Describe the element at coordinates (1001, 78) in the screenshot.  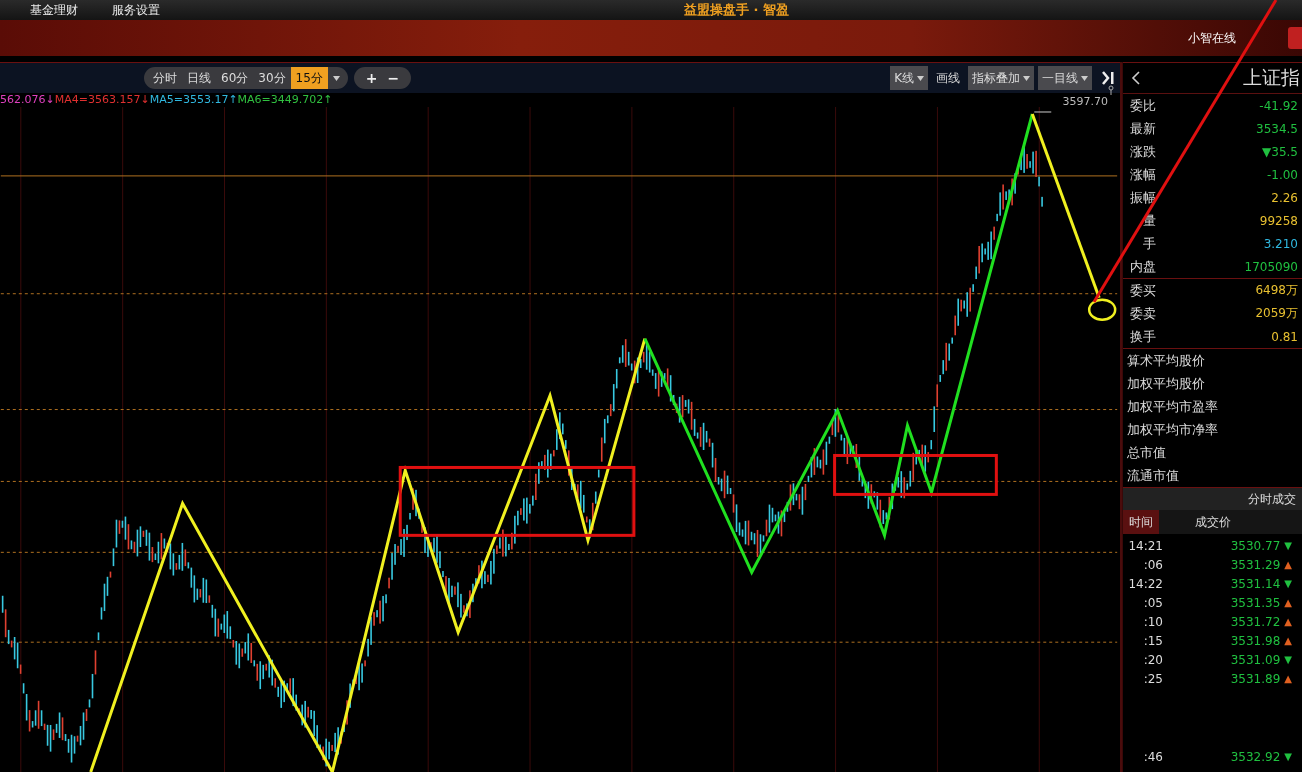
I see `toolbar-button: 指标叠加` at that location.